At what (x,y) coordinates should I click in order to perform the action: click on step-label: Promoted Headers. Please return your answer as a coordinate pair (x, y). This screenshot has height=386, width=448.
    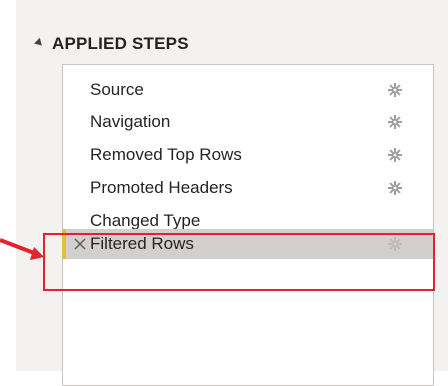
    Looking at the image, I should click on (161, 187).